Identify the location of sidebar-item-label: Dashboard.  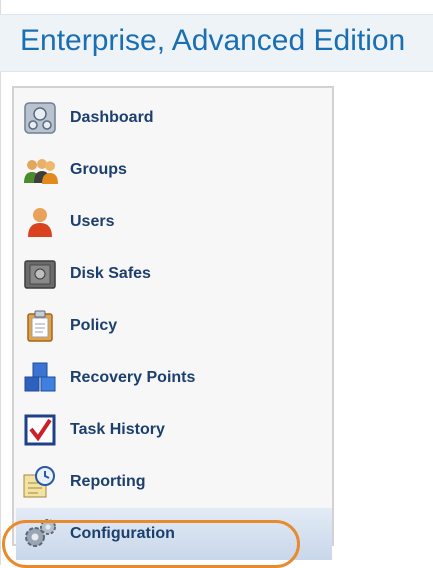
(112, 117).